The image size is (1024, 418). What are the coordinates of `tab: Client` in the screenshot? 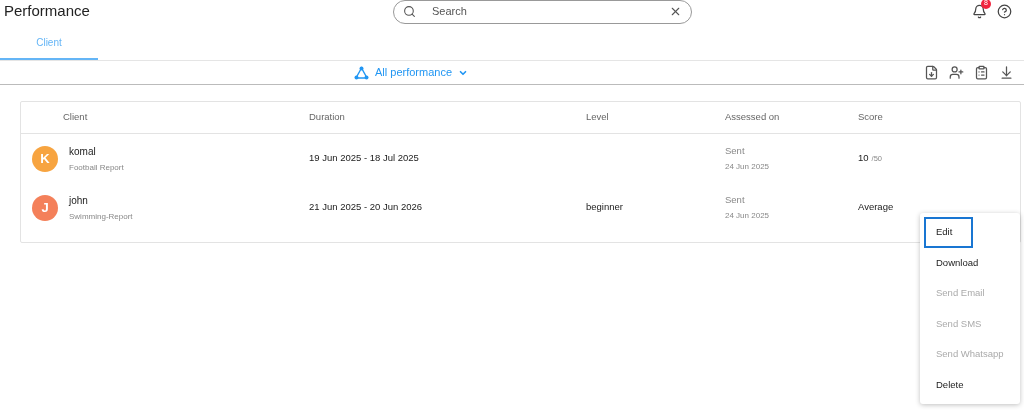 It's located at (49, 43).